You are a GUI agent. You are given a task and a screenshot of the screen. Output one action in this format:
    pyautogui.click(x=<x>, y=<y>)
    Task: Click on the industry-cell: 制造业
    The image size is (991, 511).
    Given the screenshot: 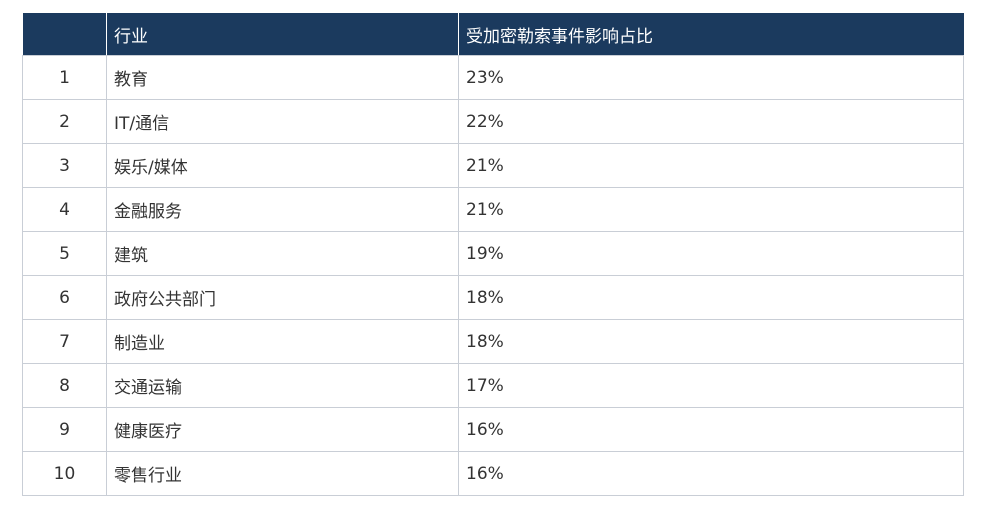 What is the action you would take?
    pyautogui.click(x=282, y=341)
    